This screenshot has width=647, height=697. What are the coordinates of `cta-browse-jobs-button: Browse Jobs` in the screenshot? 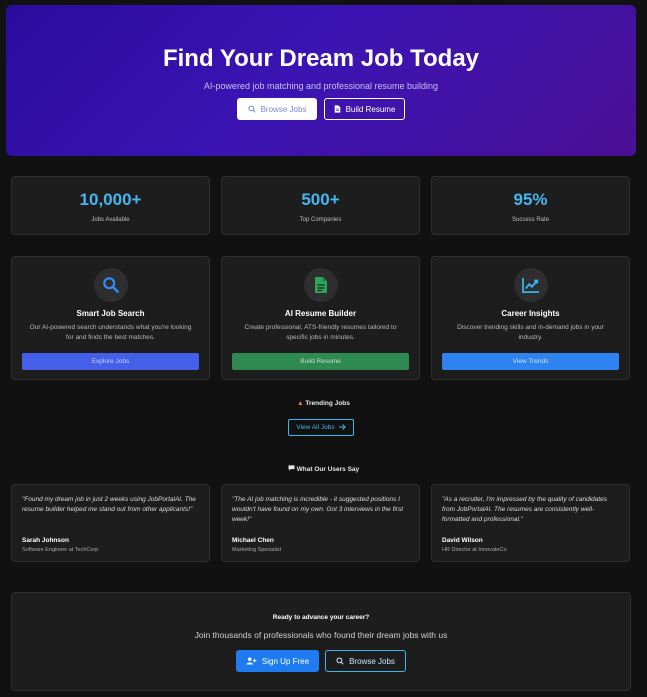 It's located at (365, 661).